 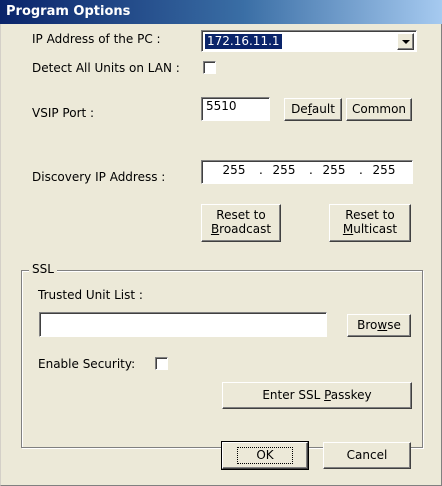 I want to click on vsip-port-input: 5510, so click(x=235, y=109).